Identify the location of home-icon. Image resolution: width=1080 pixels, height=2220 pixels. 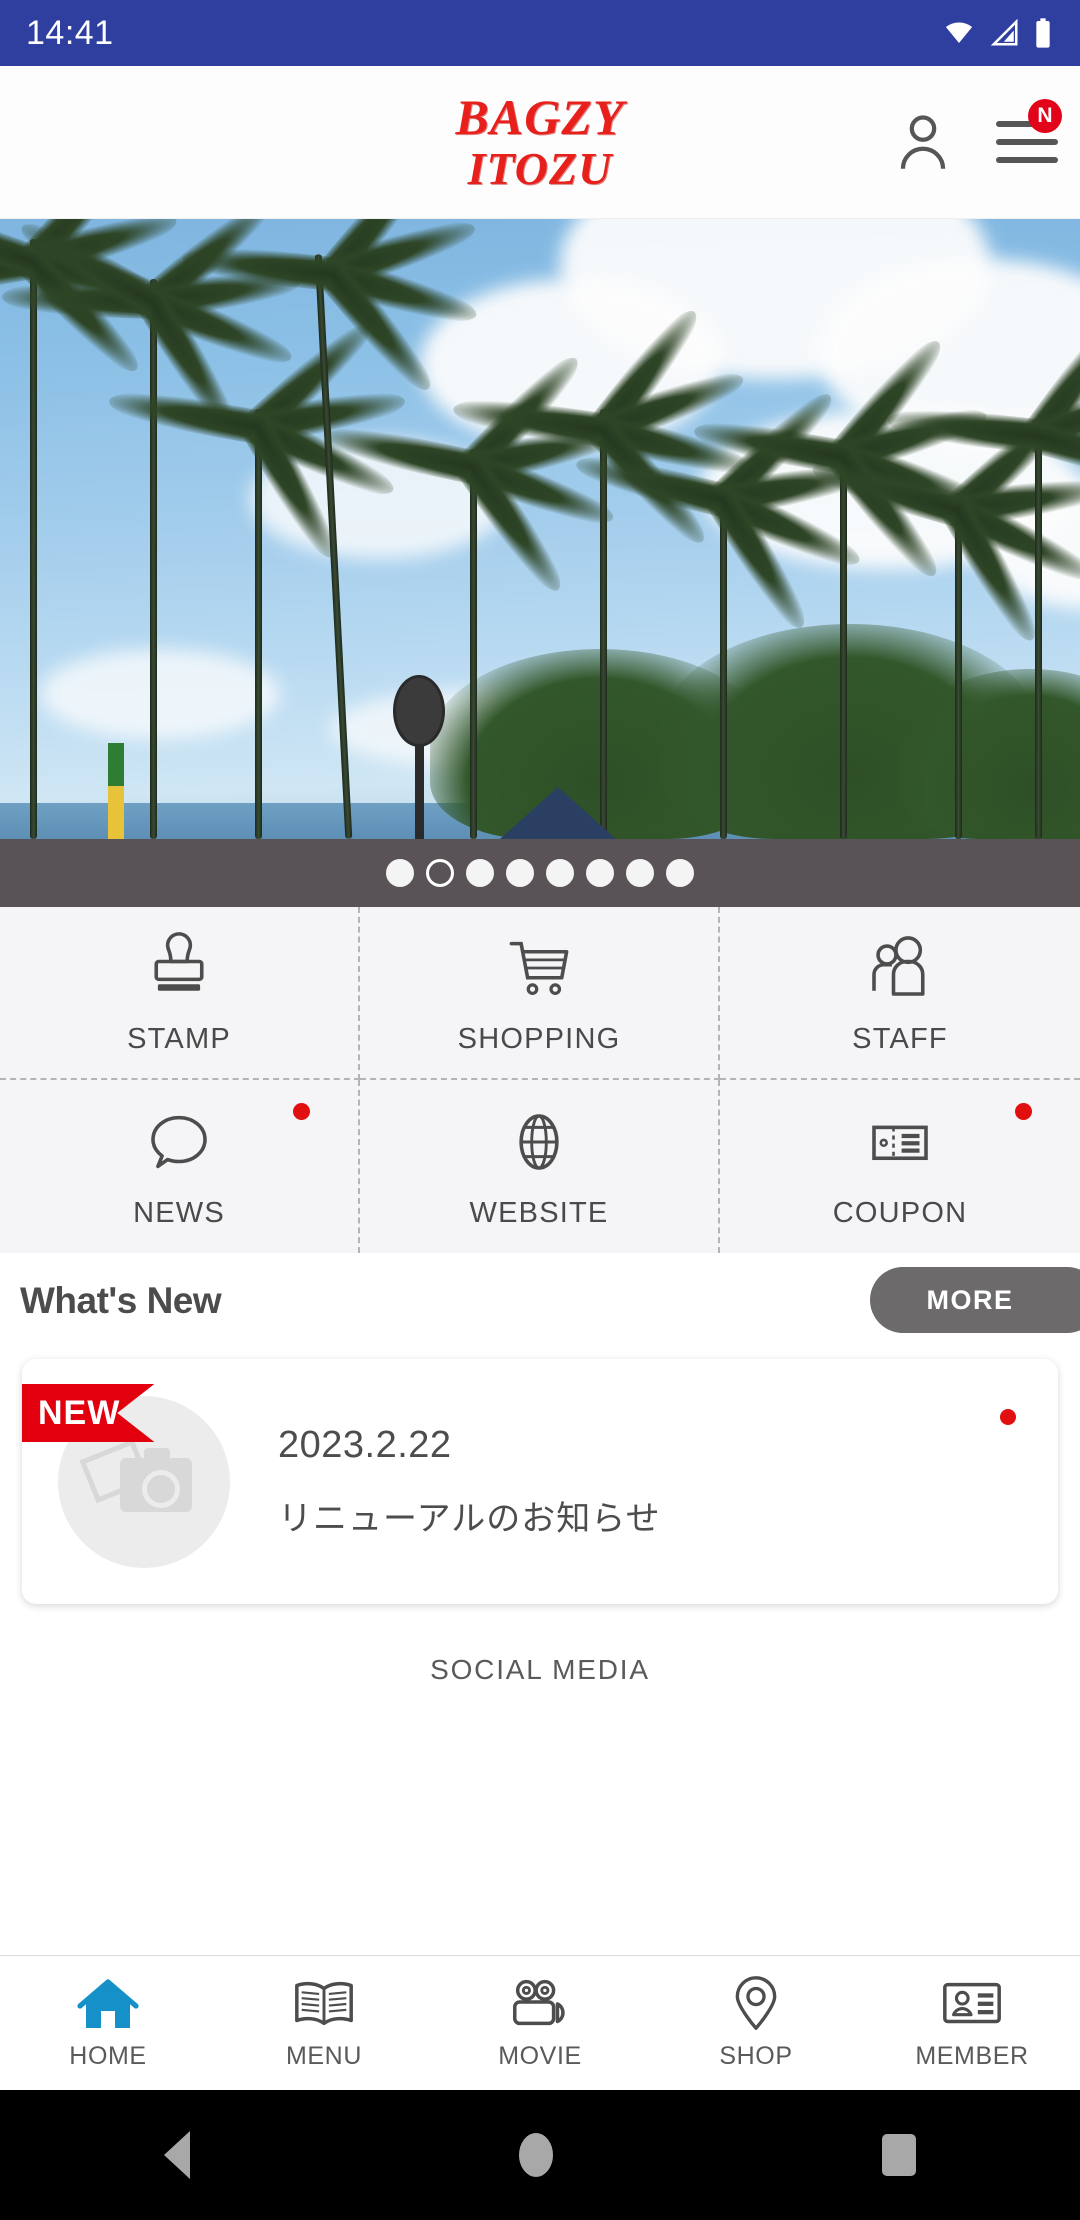
(108, 2003).